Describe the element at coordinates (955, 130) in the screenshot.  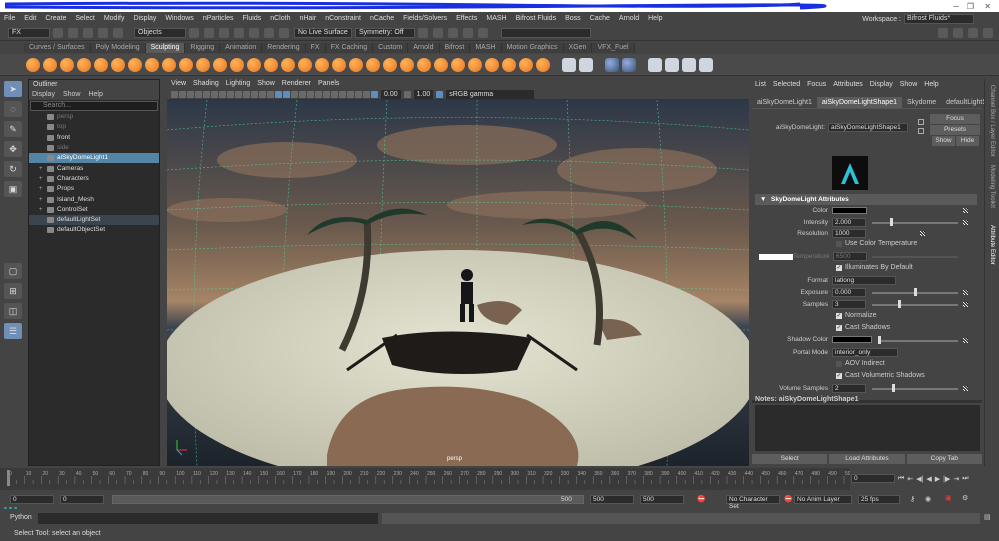
I see `presets-button: Presets` at that location.